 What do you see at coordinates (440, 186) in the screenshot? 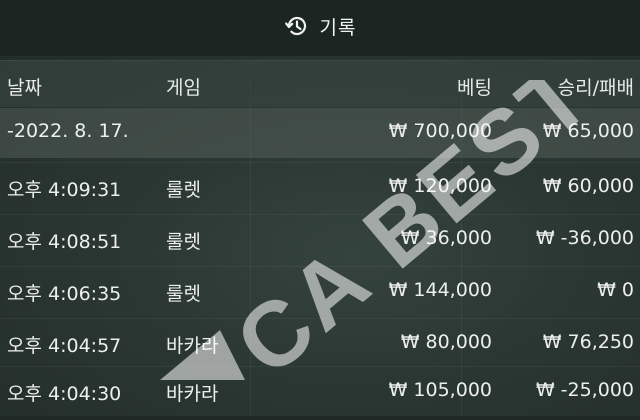
I see `row-bet: ₩ 120,000` at bounding box center [440, 186].